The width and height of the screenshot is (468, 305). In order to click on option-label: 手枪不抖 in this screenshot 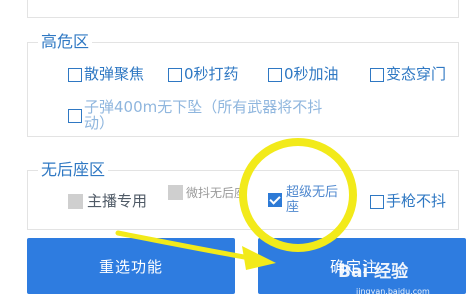, I will do `click(416, 201)`.